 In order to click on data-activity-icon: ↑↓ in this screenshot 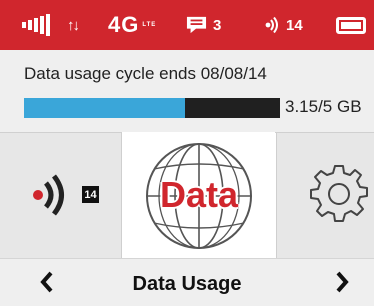, I will do `click(73, 25)`.